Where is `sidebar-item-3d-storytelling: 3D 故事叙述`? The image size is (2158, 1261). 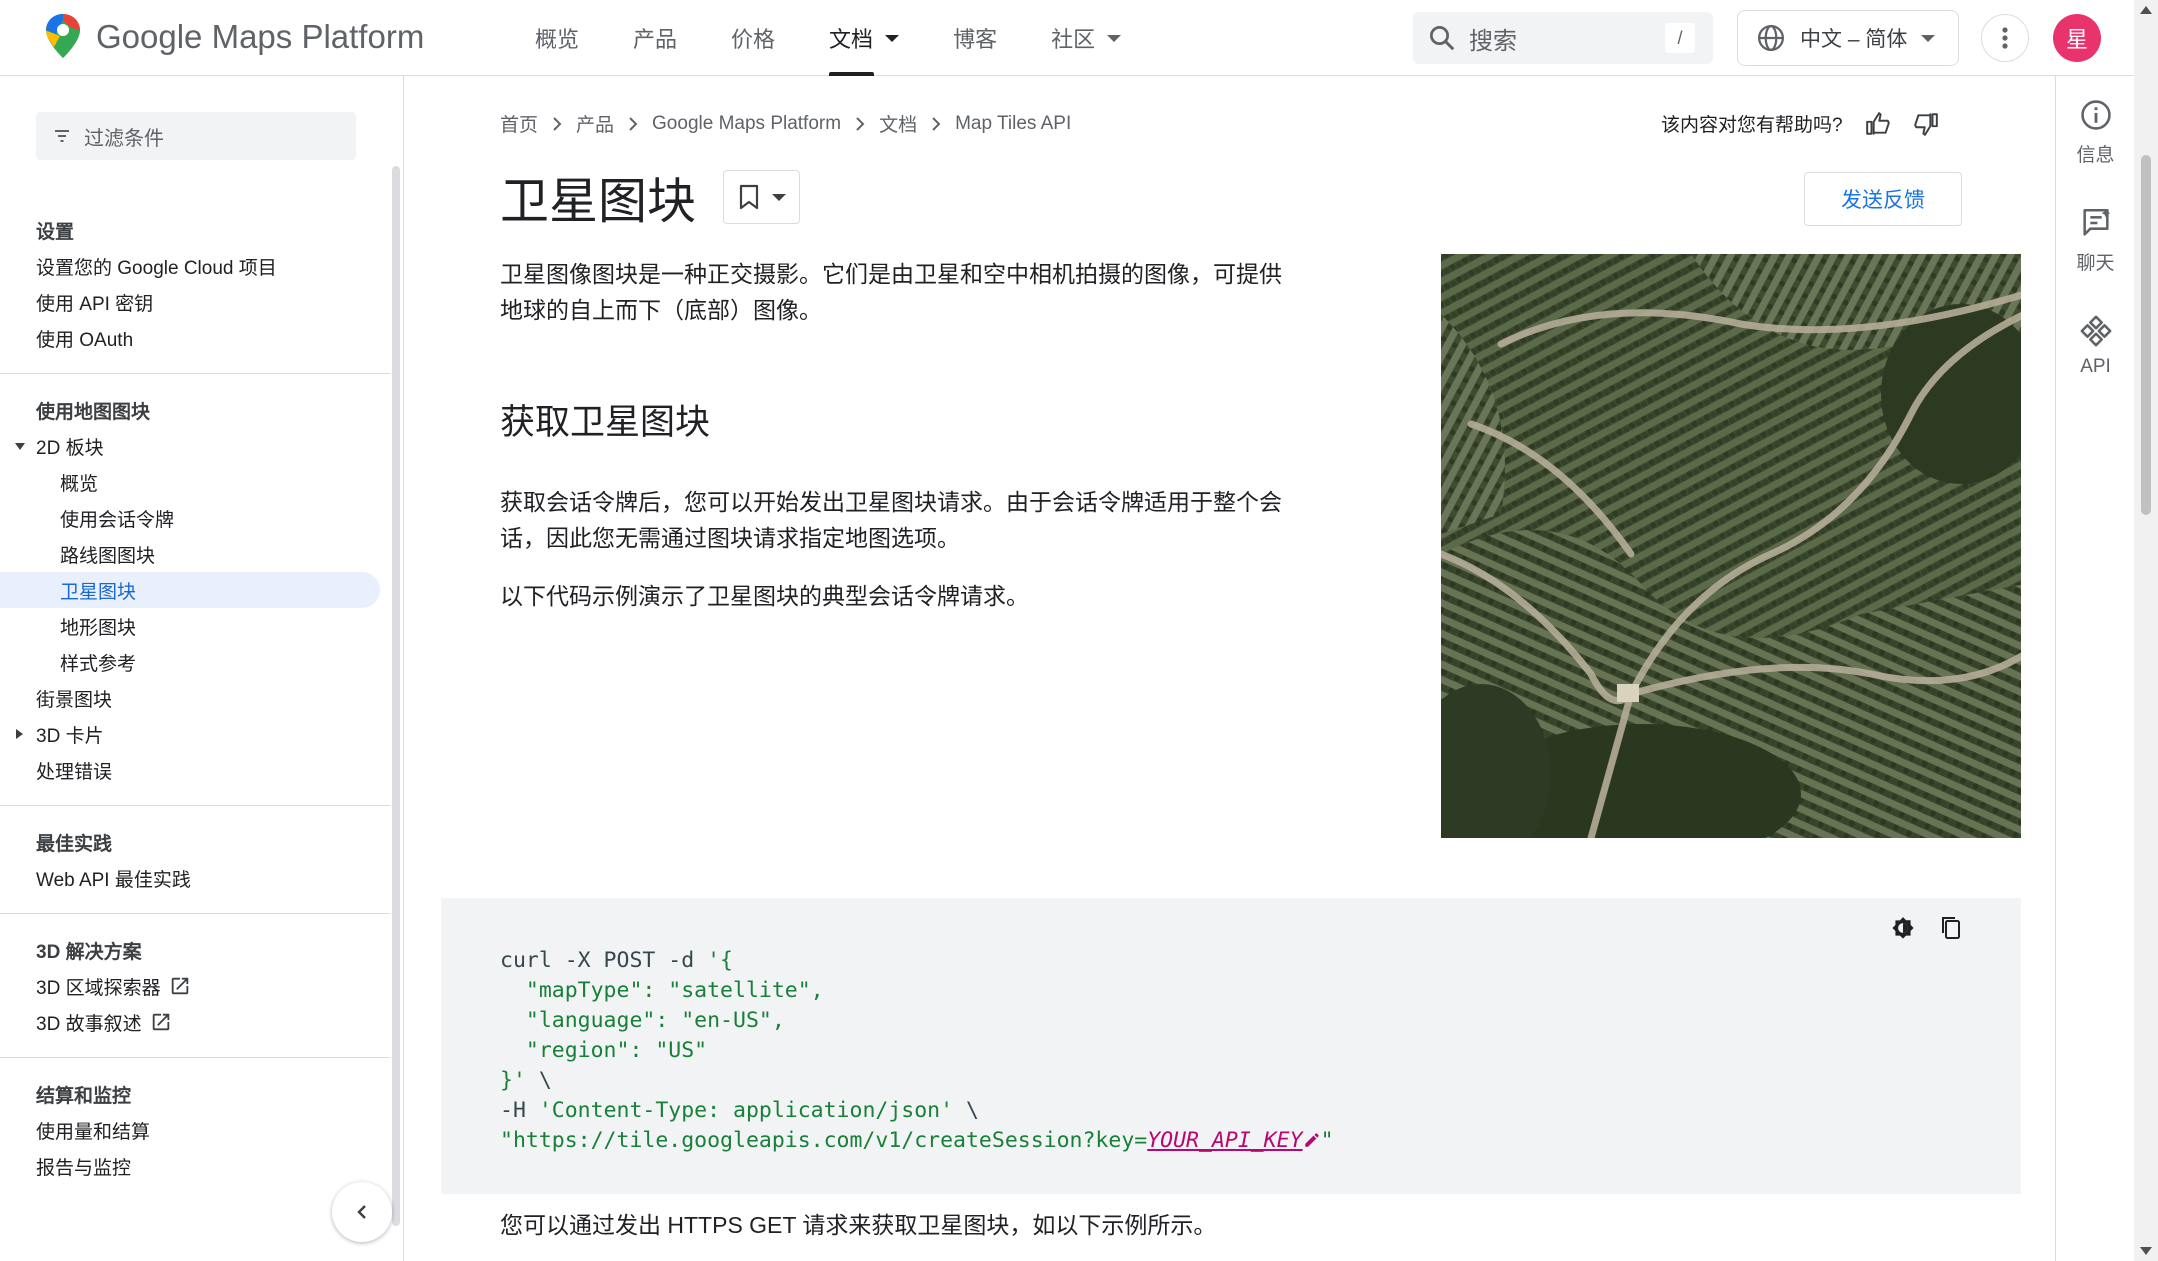 sidebar-item-3d-storytelling: 3D 故事叙述 is located at coordinates (195, 1022).